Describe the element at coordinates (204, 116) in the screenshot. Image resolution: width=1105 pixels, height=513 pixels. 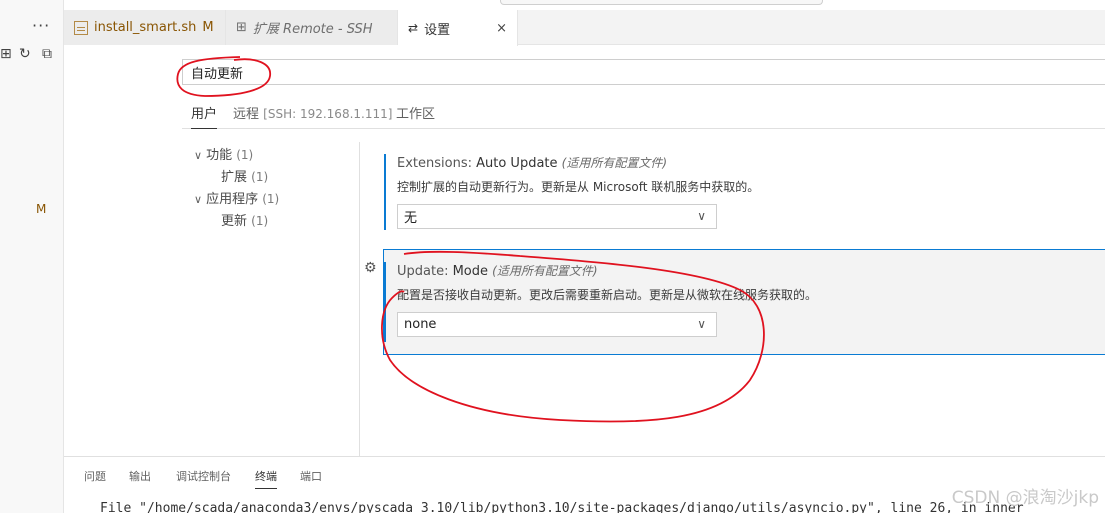
I see `tab-user: 用户` at that location.